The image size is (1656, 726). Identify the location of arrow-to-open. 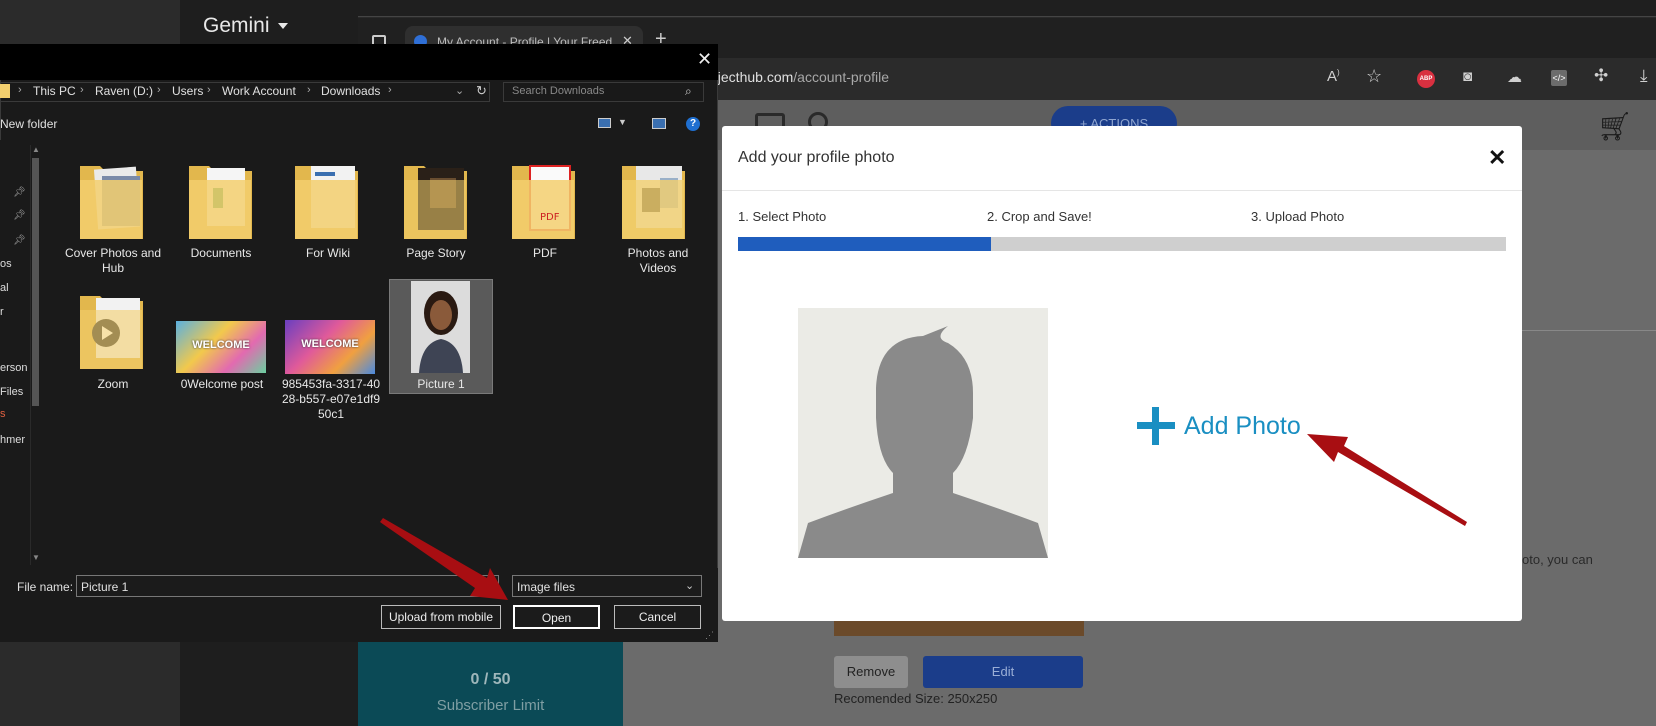
(444, 559).